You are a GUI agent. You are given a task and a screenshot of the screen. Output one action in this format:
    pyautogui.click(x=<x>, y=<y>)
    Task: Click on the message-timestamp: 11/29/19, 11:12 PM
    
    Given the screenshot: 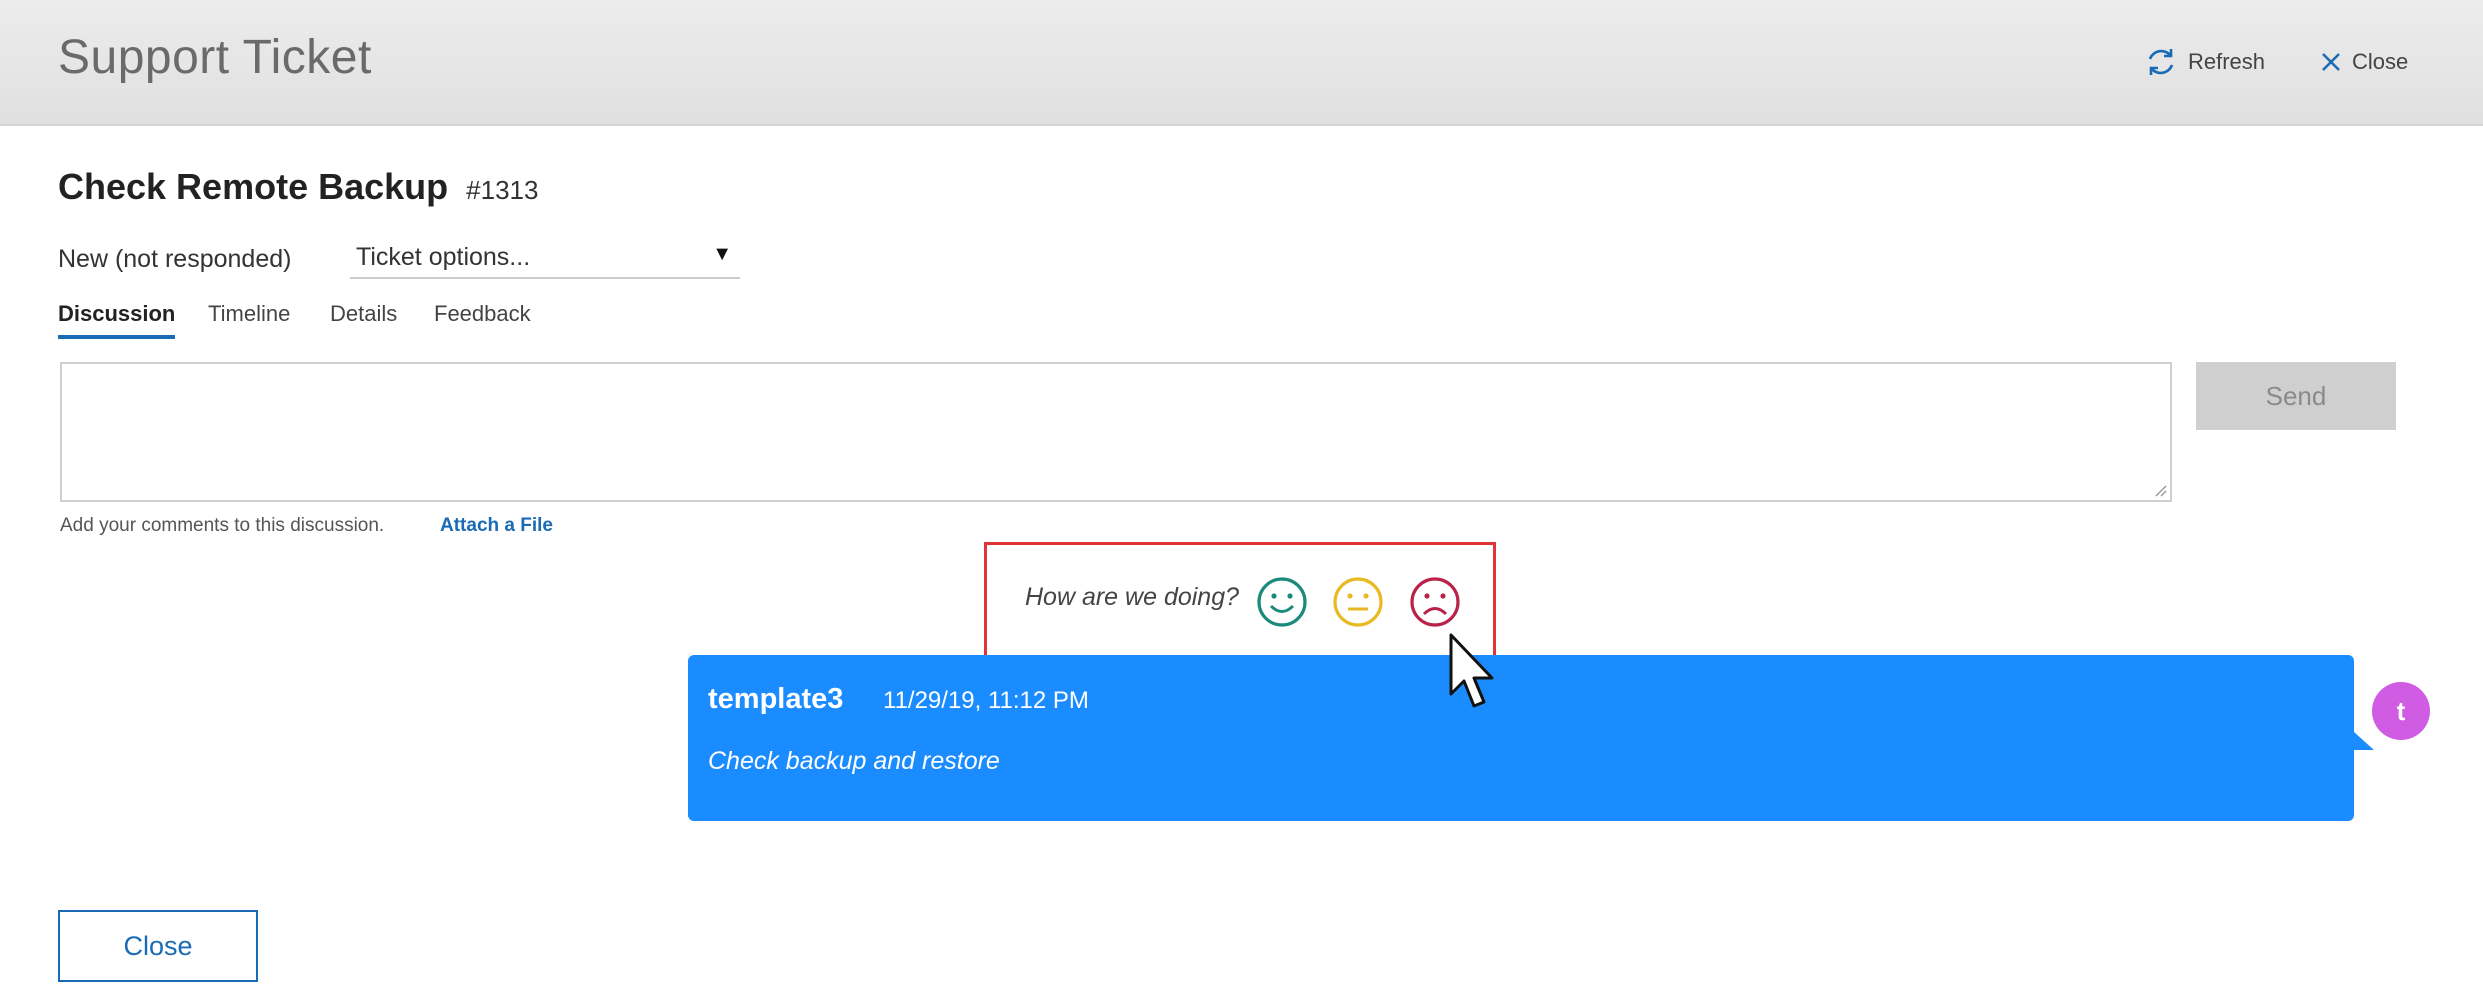 What is the action you would take?
    pyautogui.click(x=986, y=700)
    